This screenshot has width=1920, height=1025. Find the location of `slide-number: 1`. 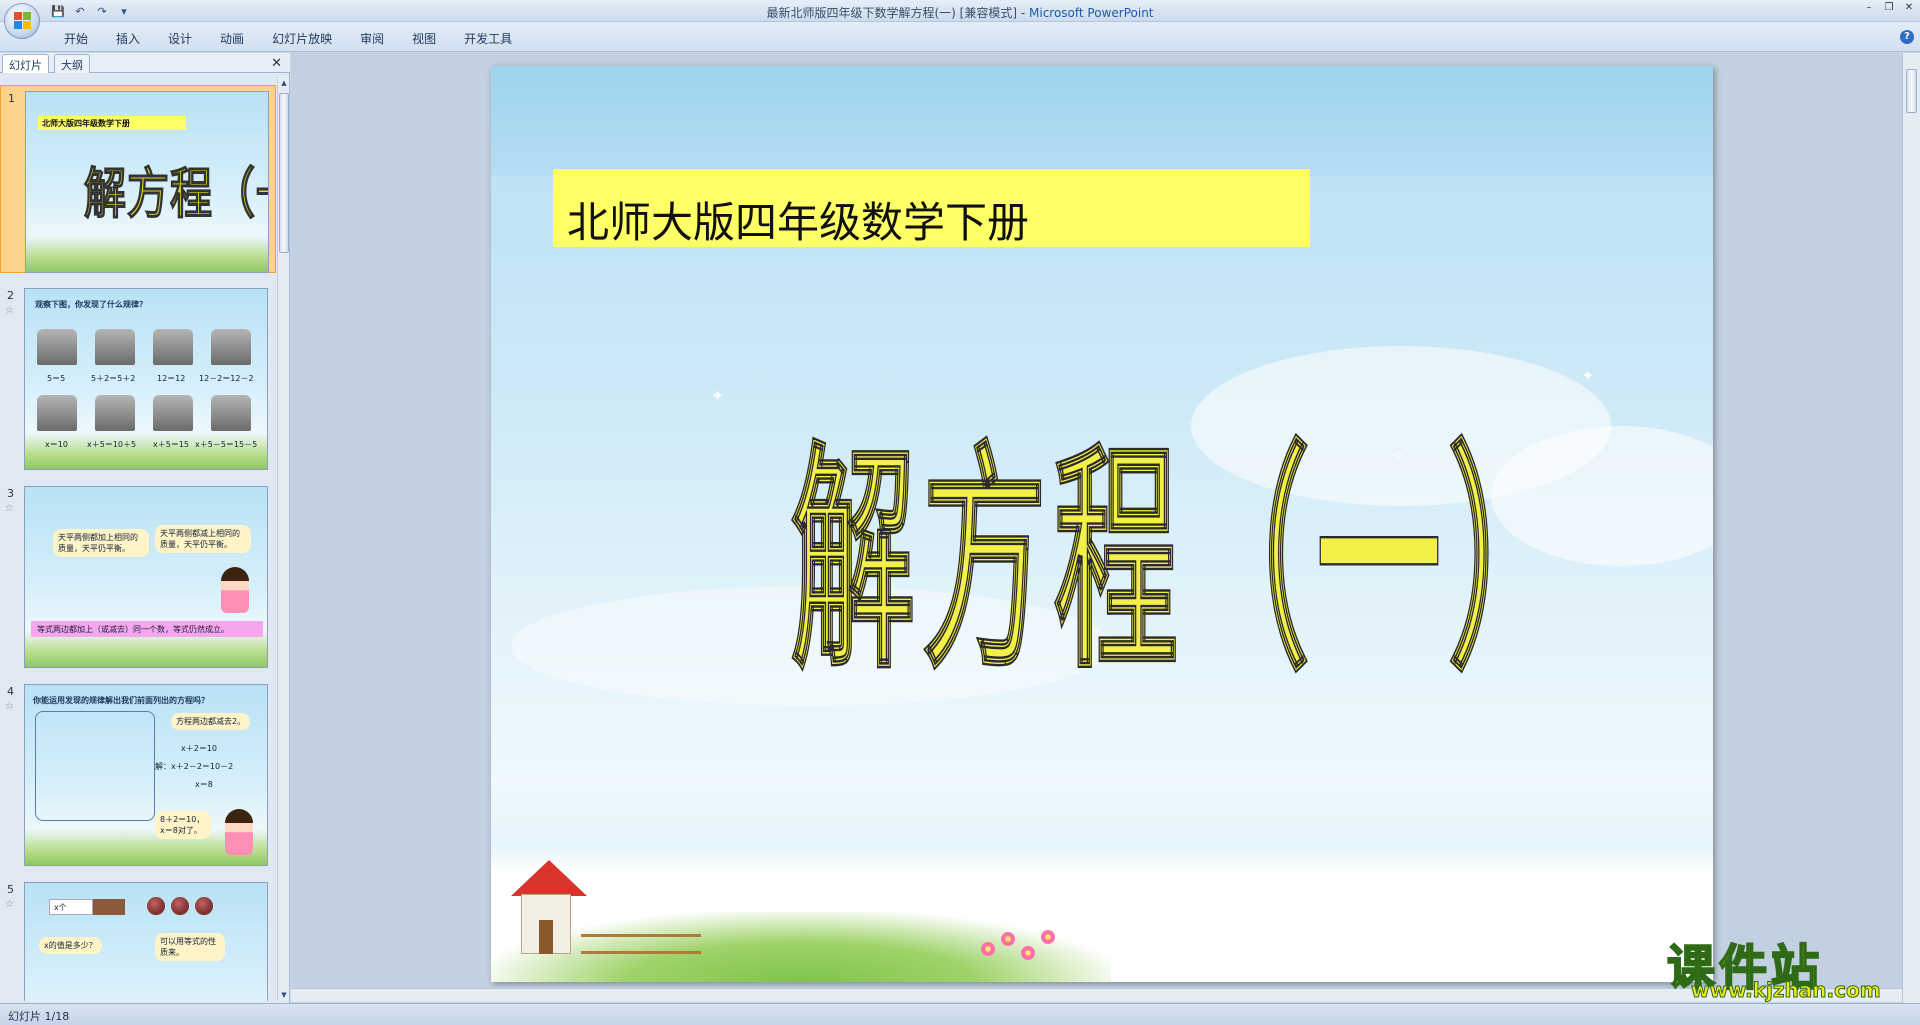

slide-number: 1 is located at coordinates (11, 98).